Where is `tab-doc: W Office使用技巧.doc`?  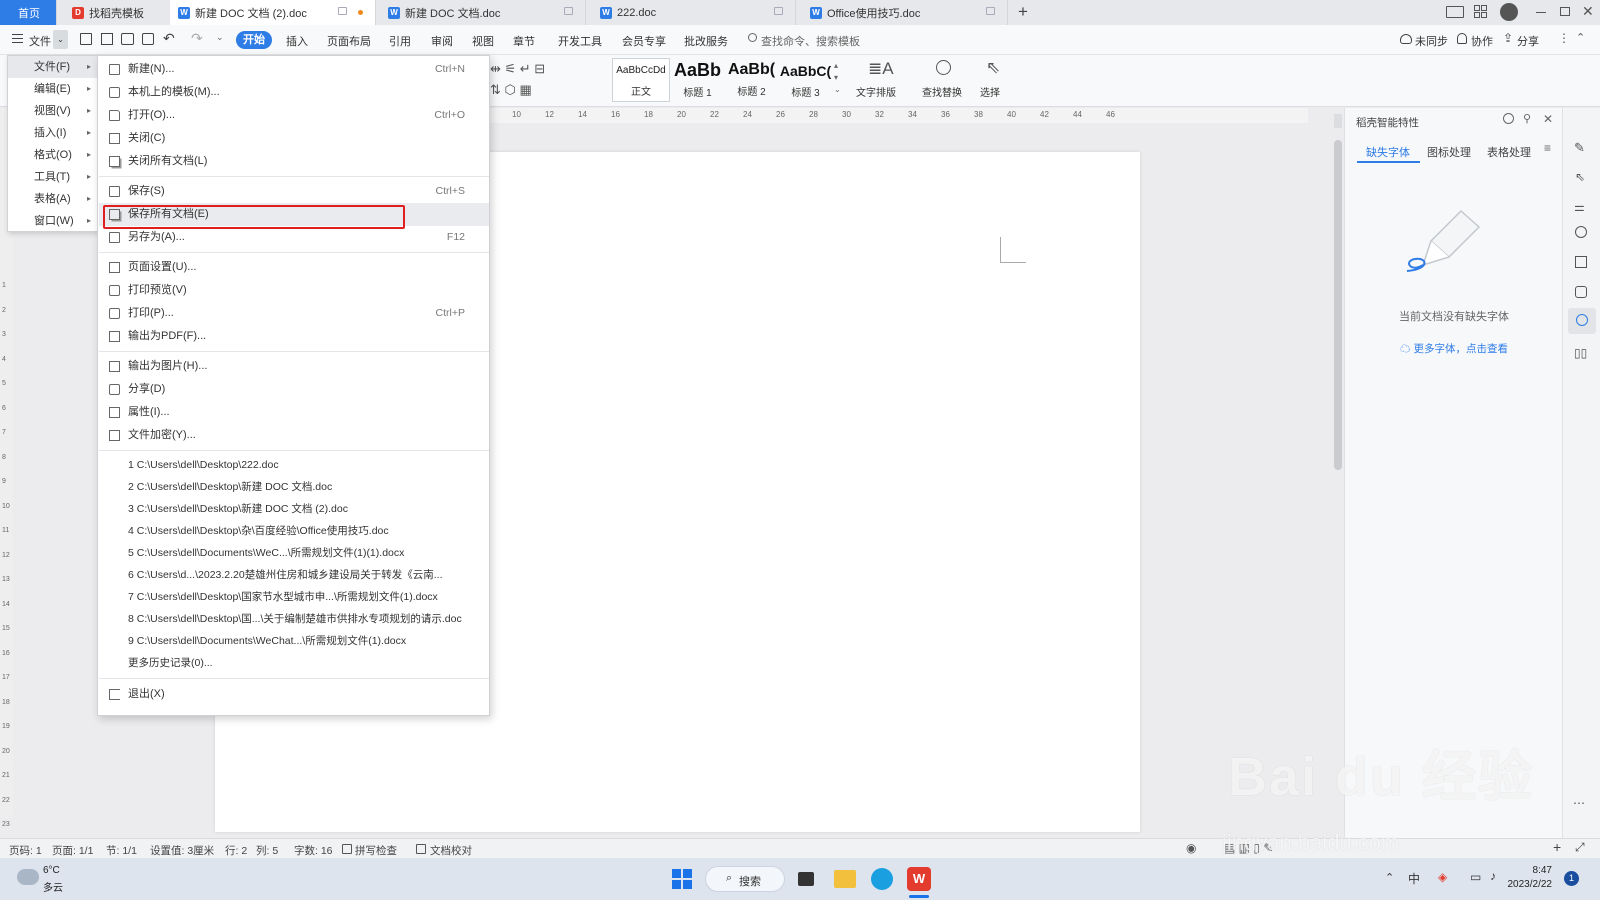 tab-doc: W Office使用技巧.doc is located at coordinates (905, 12).